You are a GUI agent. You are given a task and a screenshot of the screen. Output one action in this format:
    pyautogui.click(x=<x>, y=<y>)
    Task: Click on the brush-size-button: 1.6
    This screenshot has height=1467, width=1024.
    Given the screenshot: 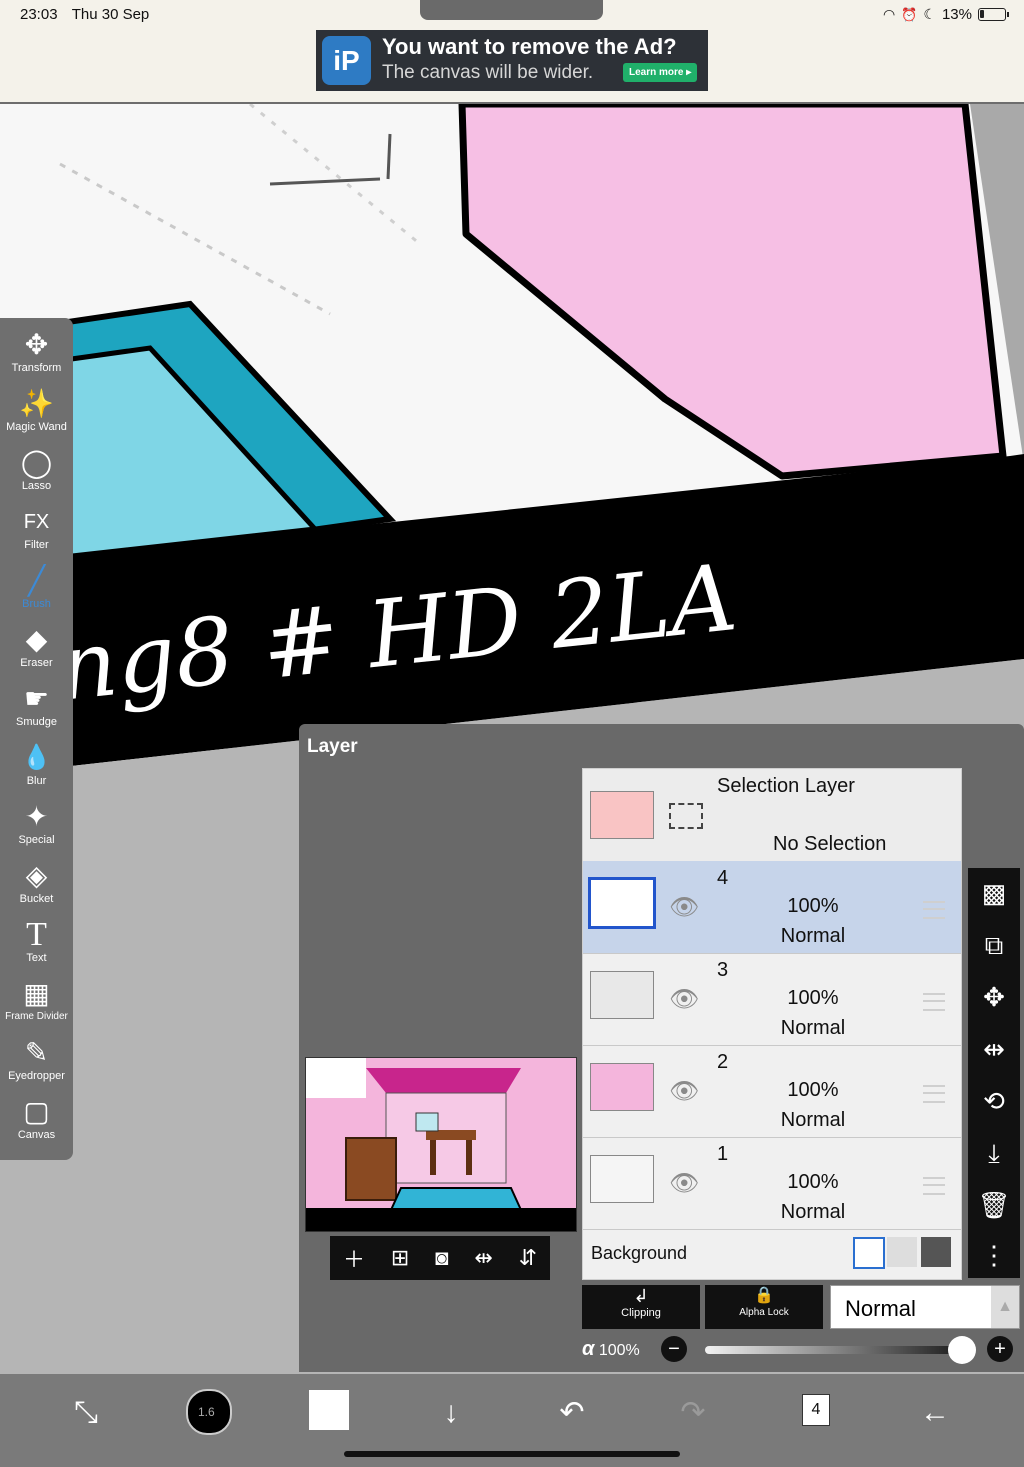 What is the action you would take?
    pyautogui.click(x=208, y=1413)
    